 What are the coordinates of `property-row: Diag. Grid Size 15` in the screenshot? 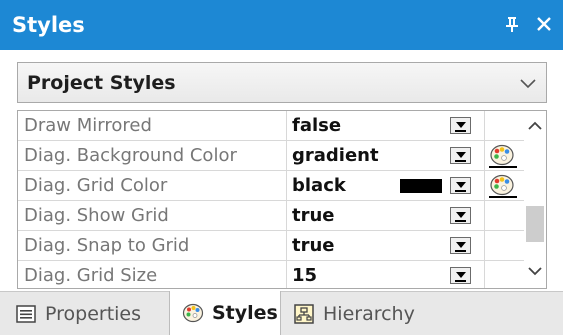 It's located at (271, 274).